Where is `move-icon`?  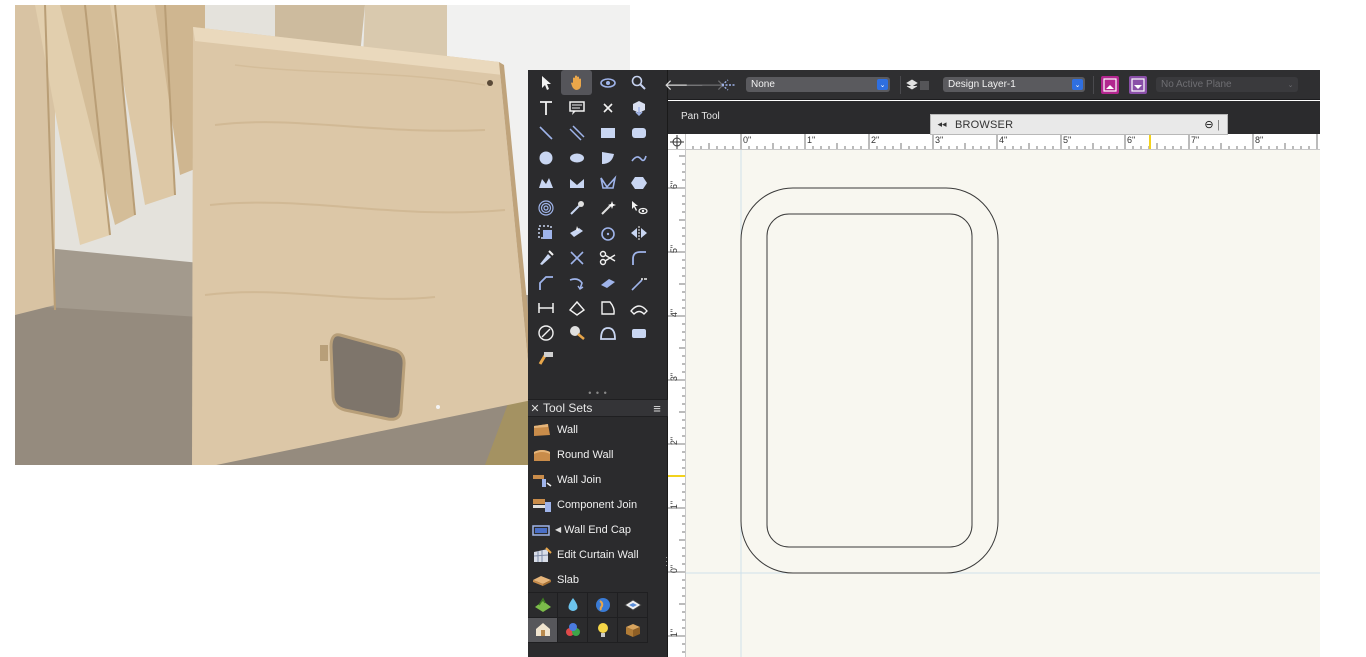
move-icon is located at coordinates (576, 232).